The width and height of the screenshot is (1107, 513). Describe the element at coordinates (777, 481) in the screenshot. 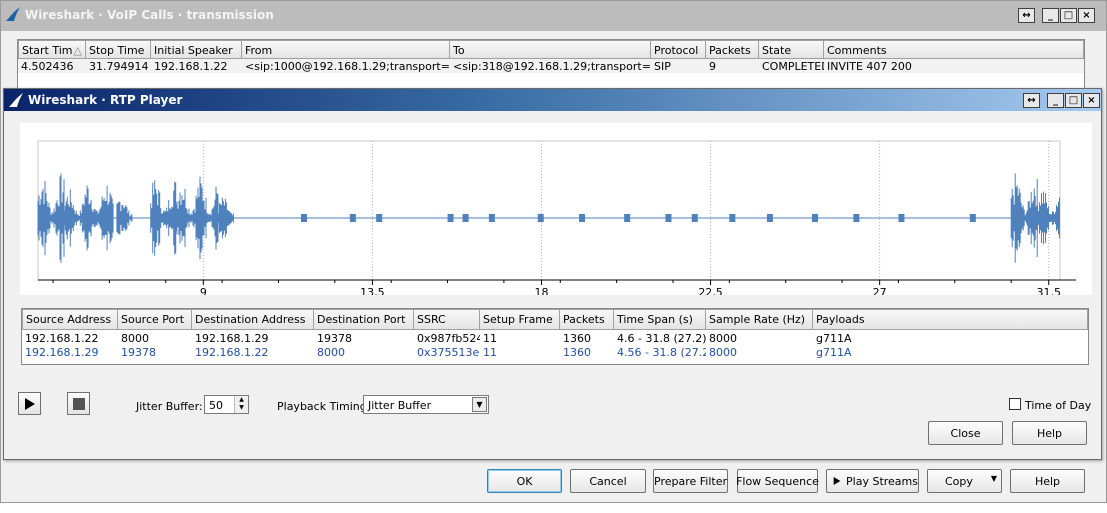

I see `flow-sequence-button: Flow Sequence` at that location.